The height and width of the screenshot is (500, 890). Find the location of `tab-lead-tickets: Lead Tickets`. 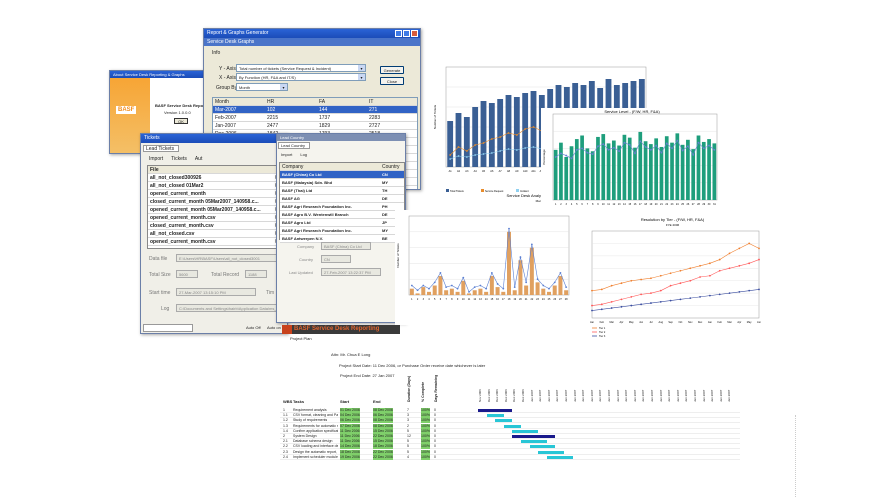

tab-lead-tickets: Lead Tickets is located at coordinates (161, 148).